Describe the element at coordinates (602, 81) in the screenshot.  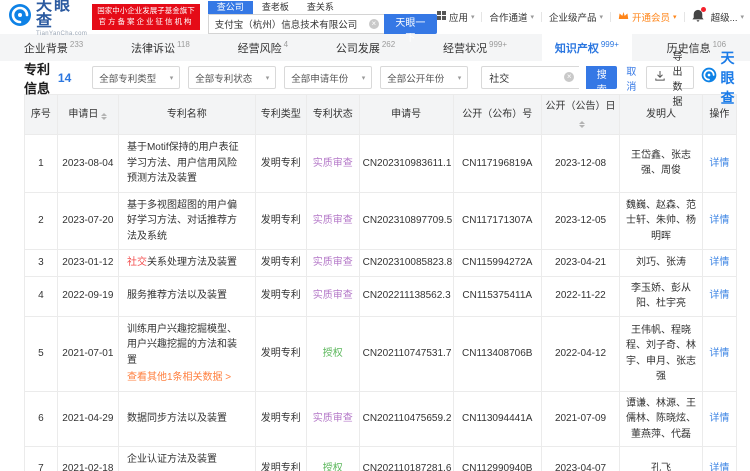
I see `keyword-search-button: 搜索` at that location.